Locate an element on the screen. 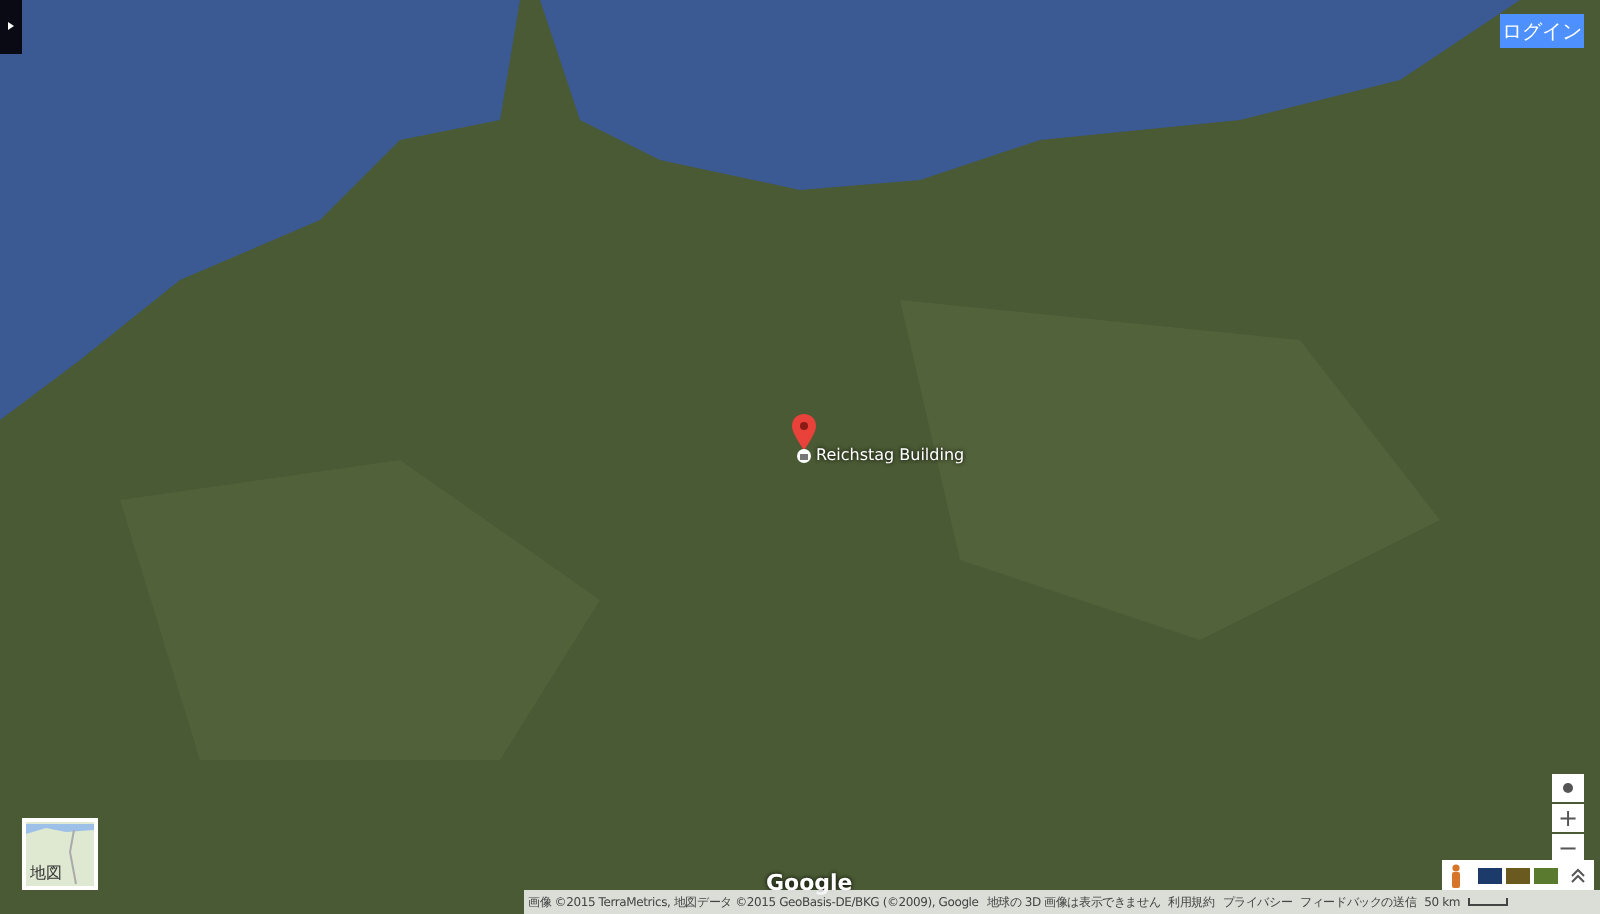 This screenshot has width=1600, height=914. imagery-thumbnails-icon is located at coordinates (1518, 875).